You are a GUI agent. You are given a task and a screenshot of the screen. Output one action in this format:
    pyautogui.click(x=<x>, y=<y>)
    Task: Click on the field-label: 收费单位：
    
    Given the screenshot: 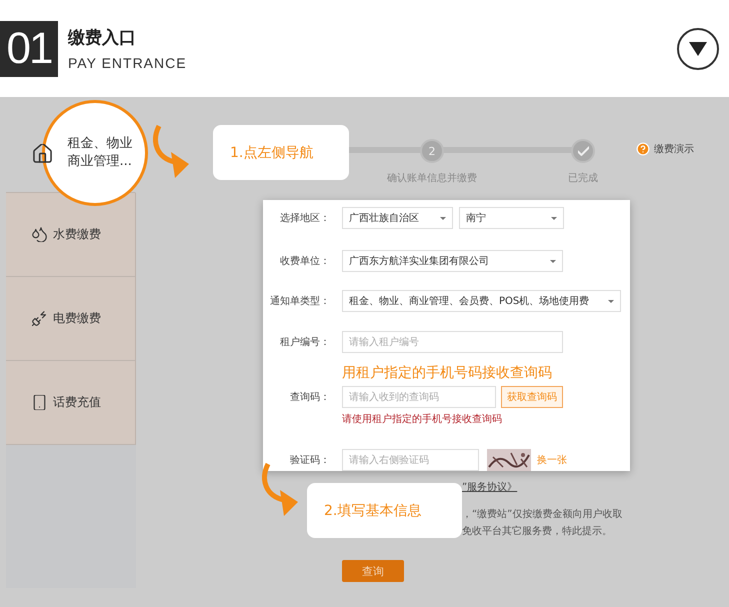 What is the action you would take?
    pyautogui.click(x=304, y=261)
    